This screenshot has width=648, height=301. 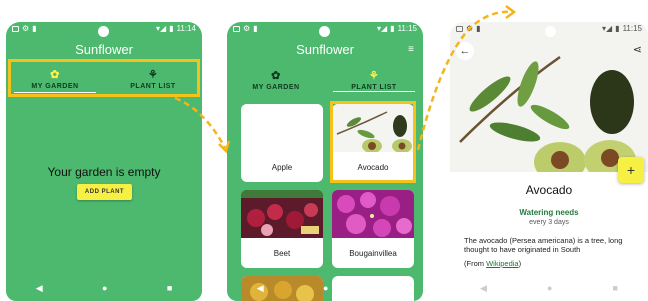 What do you see at coordinates (549, 190) in the screenshot?
I see `plant-detail-name: Avocado` at bounding box center [549, 190].